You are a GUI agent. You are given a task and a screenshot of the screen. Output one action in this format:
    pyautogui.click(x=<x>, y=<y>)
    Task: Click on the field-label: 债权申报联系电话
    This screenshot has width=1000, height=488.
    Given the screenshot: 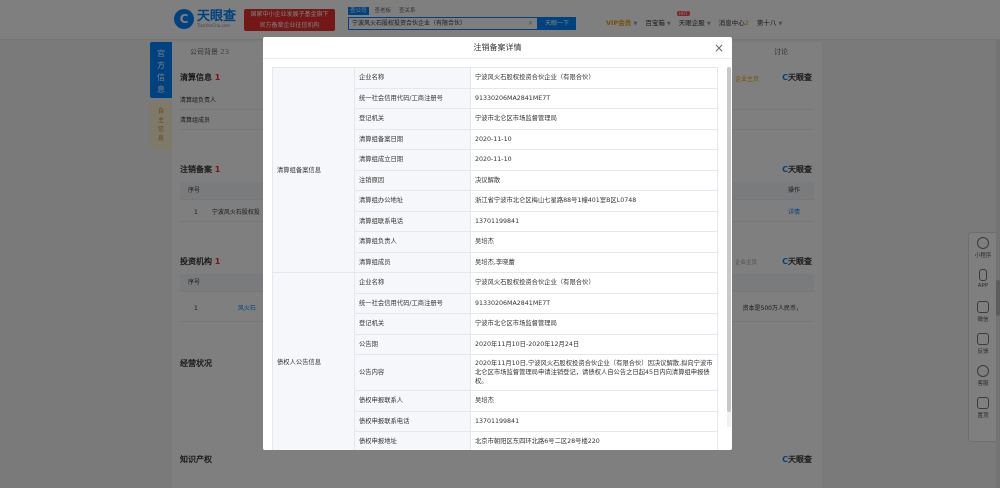 What is the action you would take?
    pyautogui.click(x=412, y=421)
    